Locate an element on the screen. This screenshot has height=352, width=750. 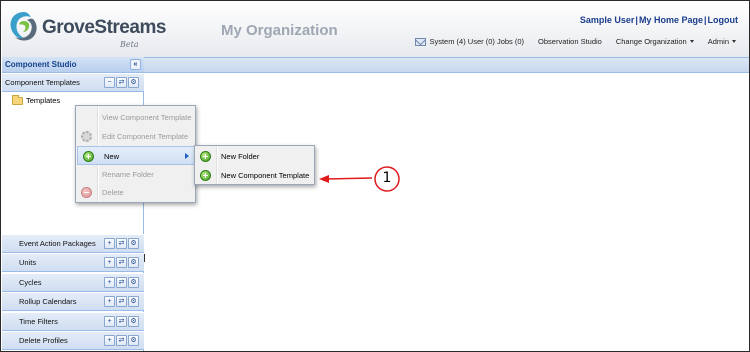
menu-item-label: Edit Component Template is located at coordinates (145, 136).